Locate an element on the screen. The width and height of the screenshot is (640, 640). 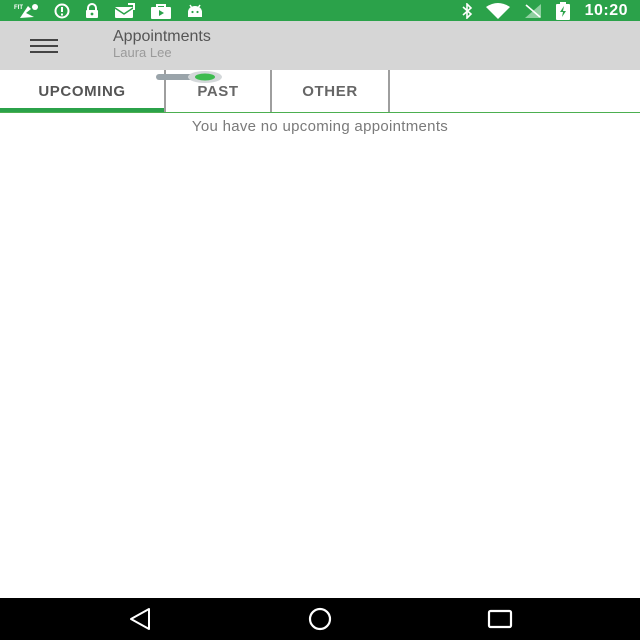
tab-bar: UPCOMING PAST OTHER is located at coordinates (320, 91).